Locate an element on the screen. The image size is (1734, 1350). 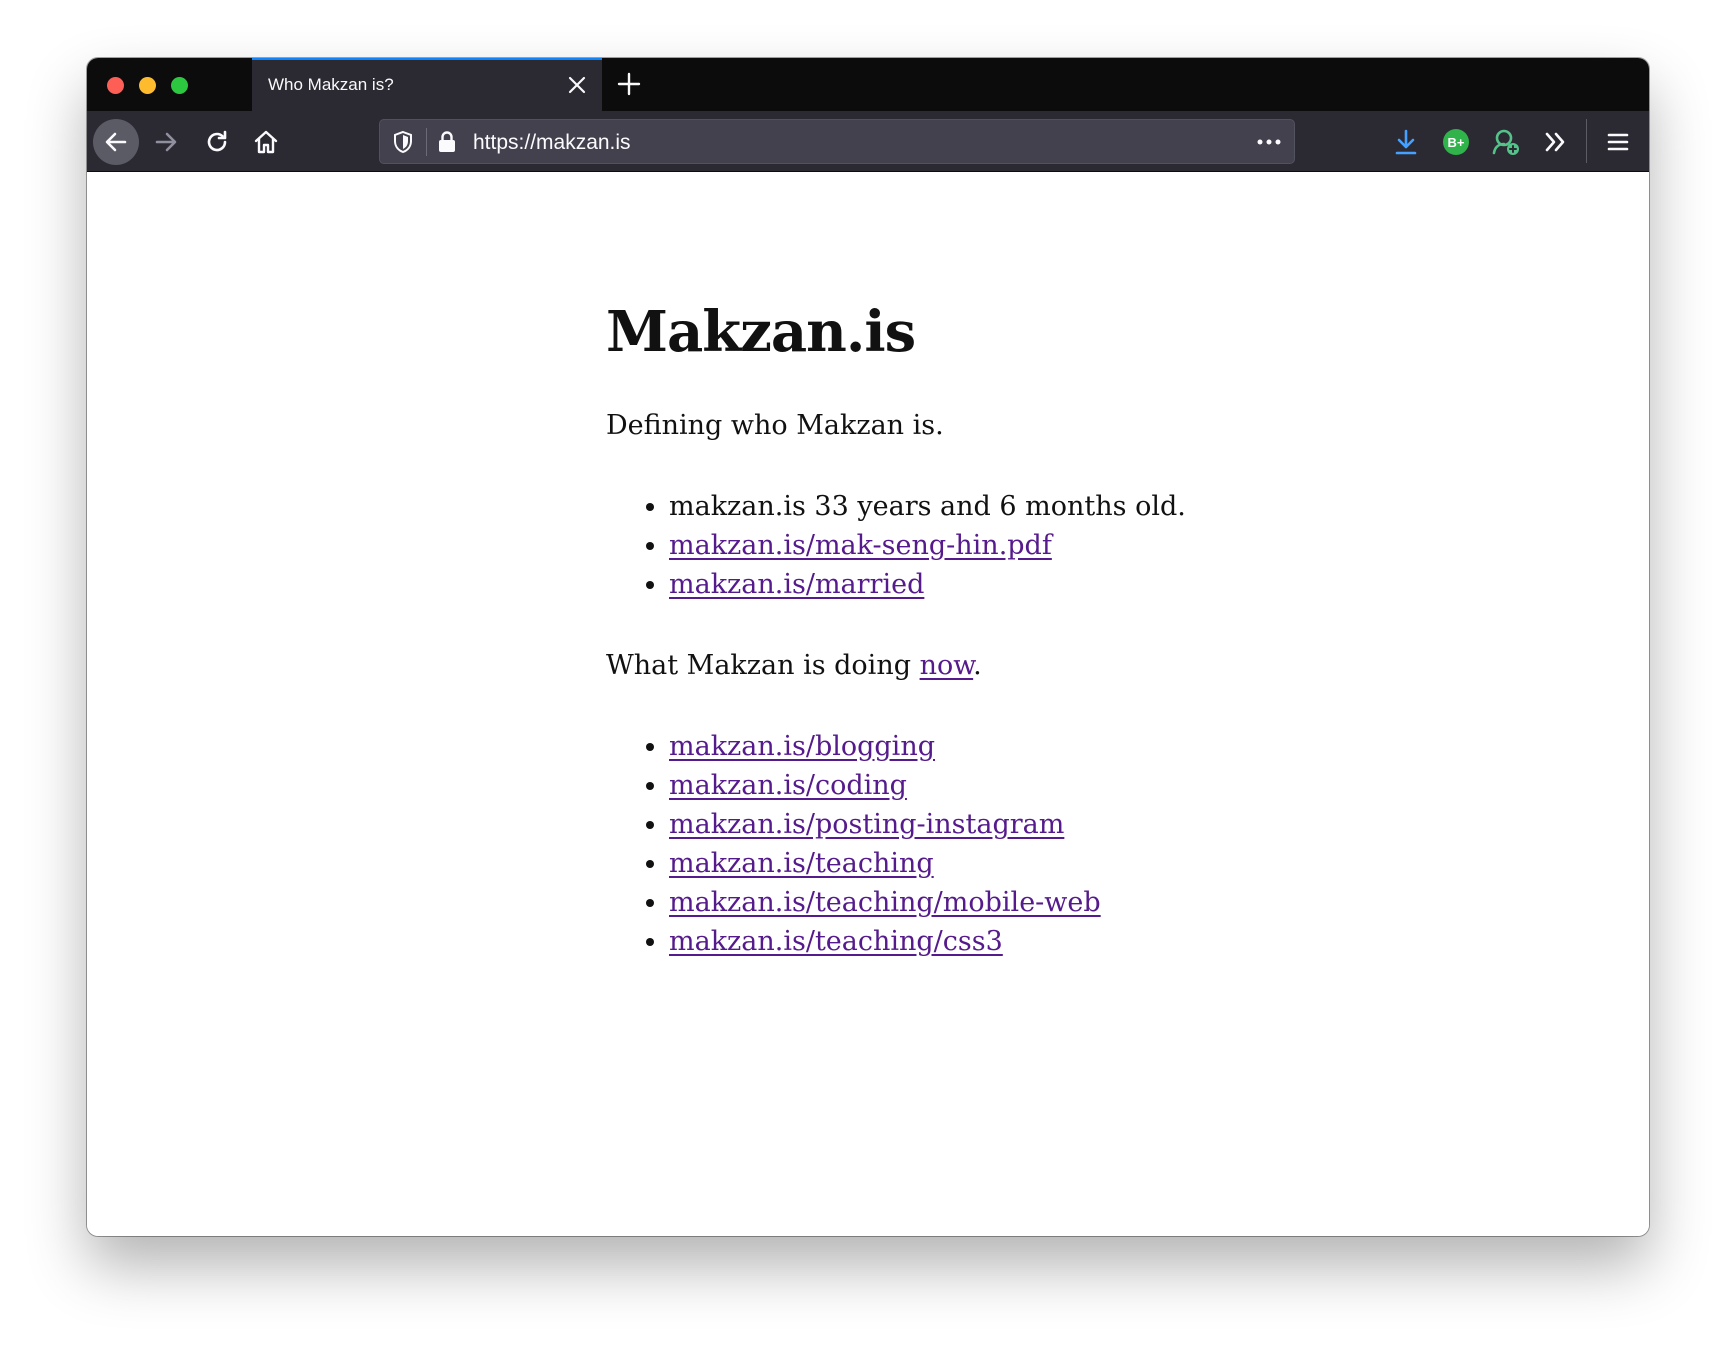
about-item-age: makzan.is 33 years and 6 months old. is located at coordinates (987, 506).